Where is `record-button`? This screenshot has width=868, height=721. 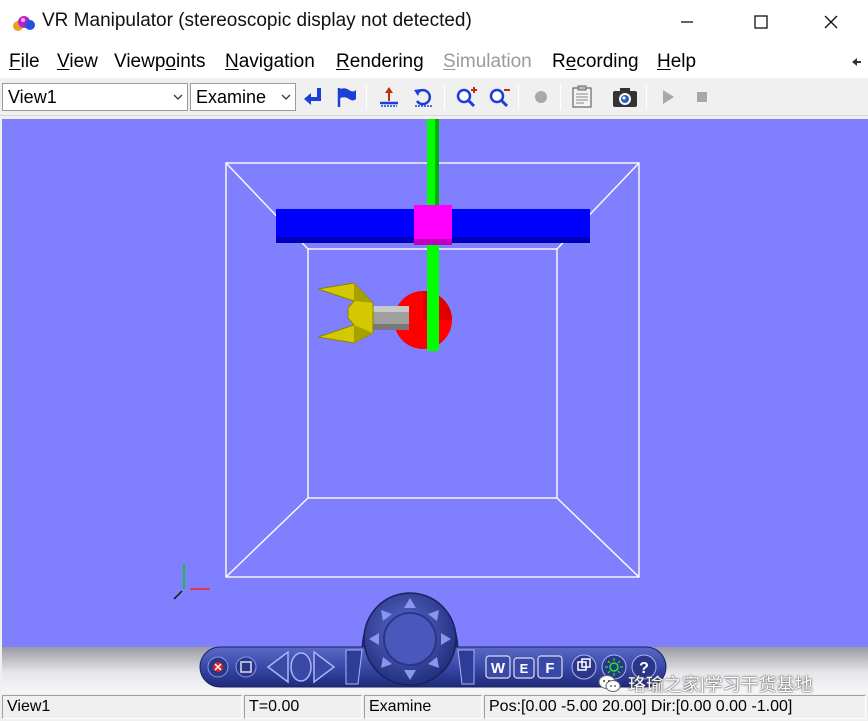
record-button is located at coordinates (541, 97).